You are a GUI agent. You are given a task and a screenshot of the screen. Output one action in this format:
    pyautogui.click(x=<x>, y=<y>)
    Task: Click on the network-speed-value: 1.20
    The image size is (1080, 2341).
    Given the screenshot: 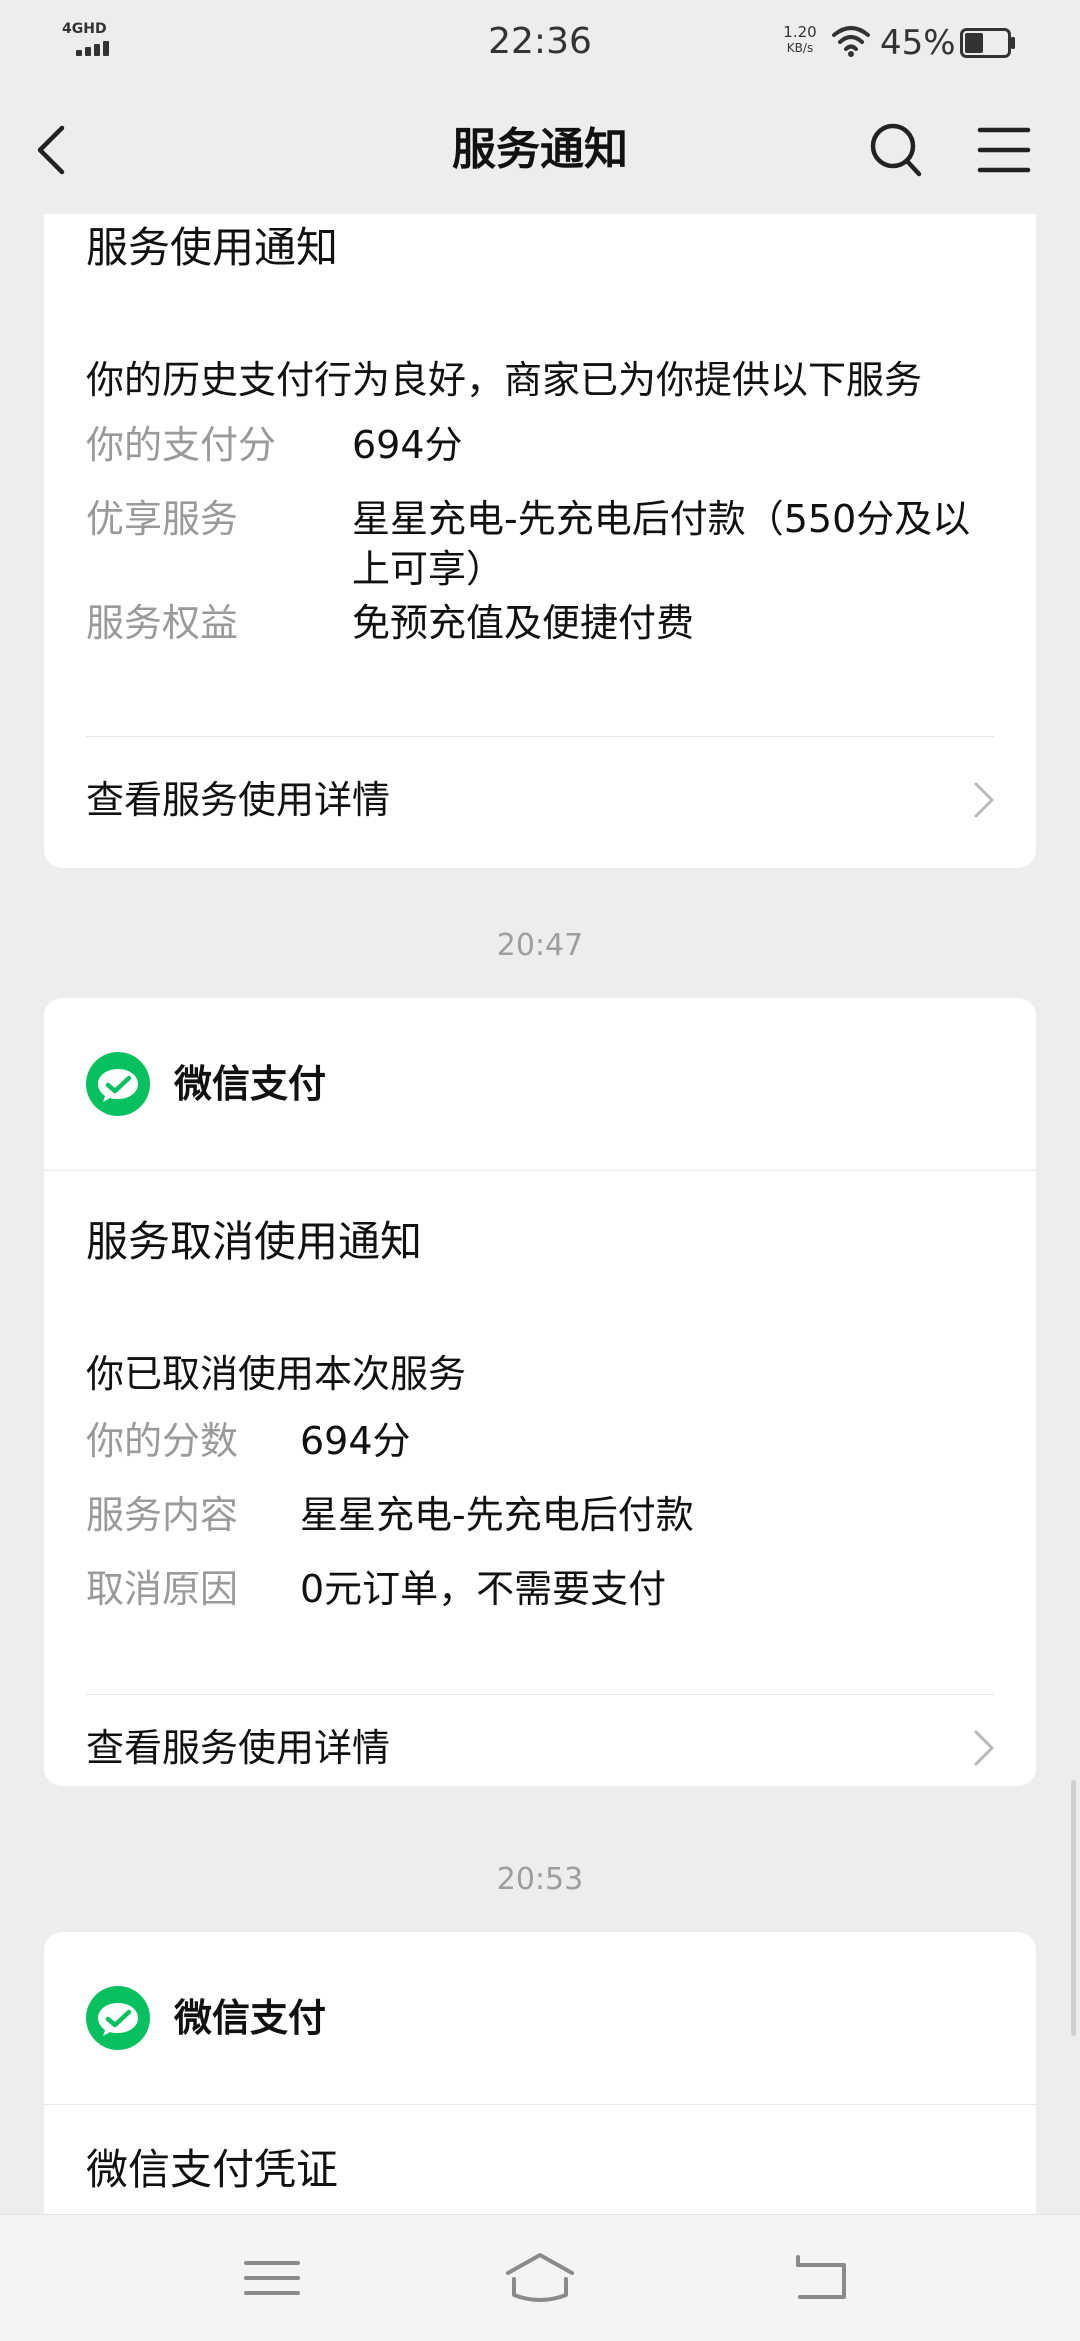 What is the action you would take?
    pyautogui.click(x=800, y=32)
    